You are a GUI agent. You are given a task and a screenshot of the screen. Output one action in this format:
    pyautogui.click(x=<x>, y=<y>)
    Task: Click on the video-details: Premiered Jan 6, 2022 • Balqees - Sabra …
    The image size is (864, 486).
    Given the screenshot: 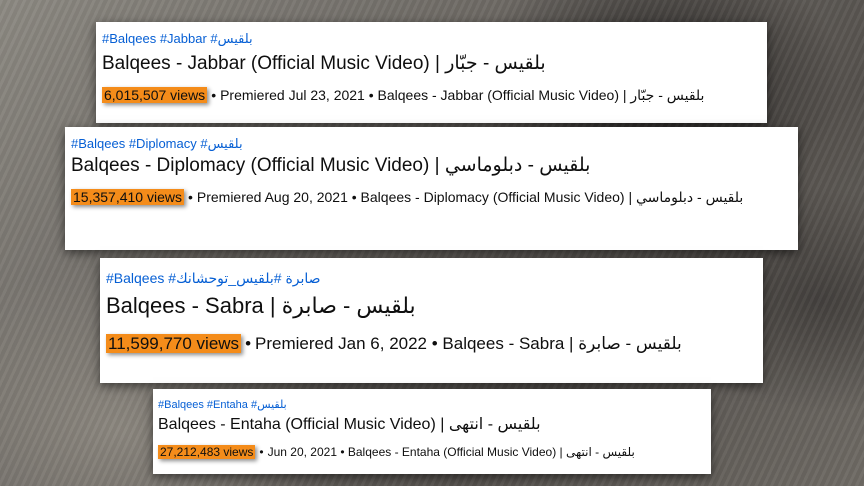 What is the action you would take?
    pyautogui.click(x=468, y=343)
    